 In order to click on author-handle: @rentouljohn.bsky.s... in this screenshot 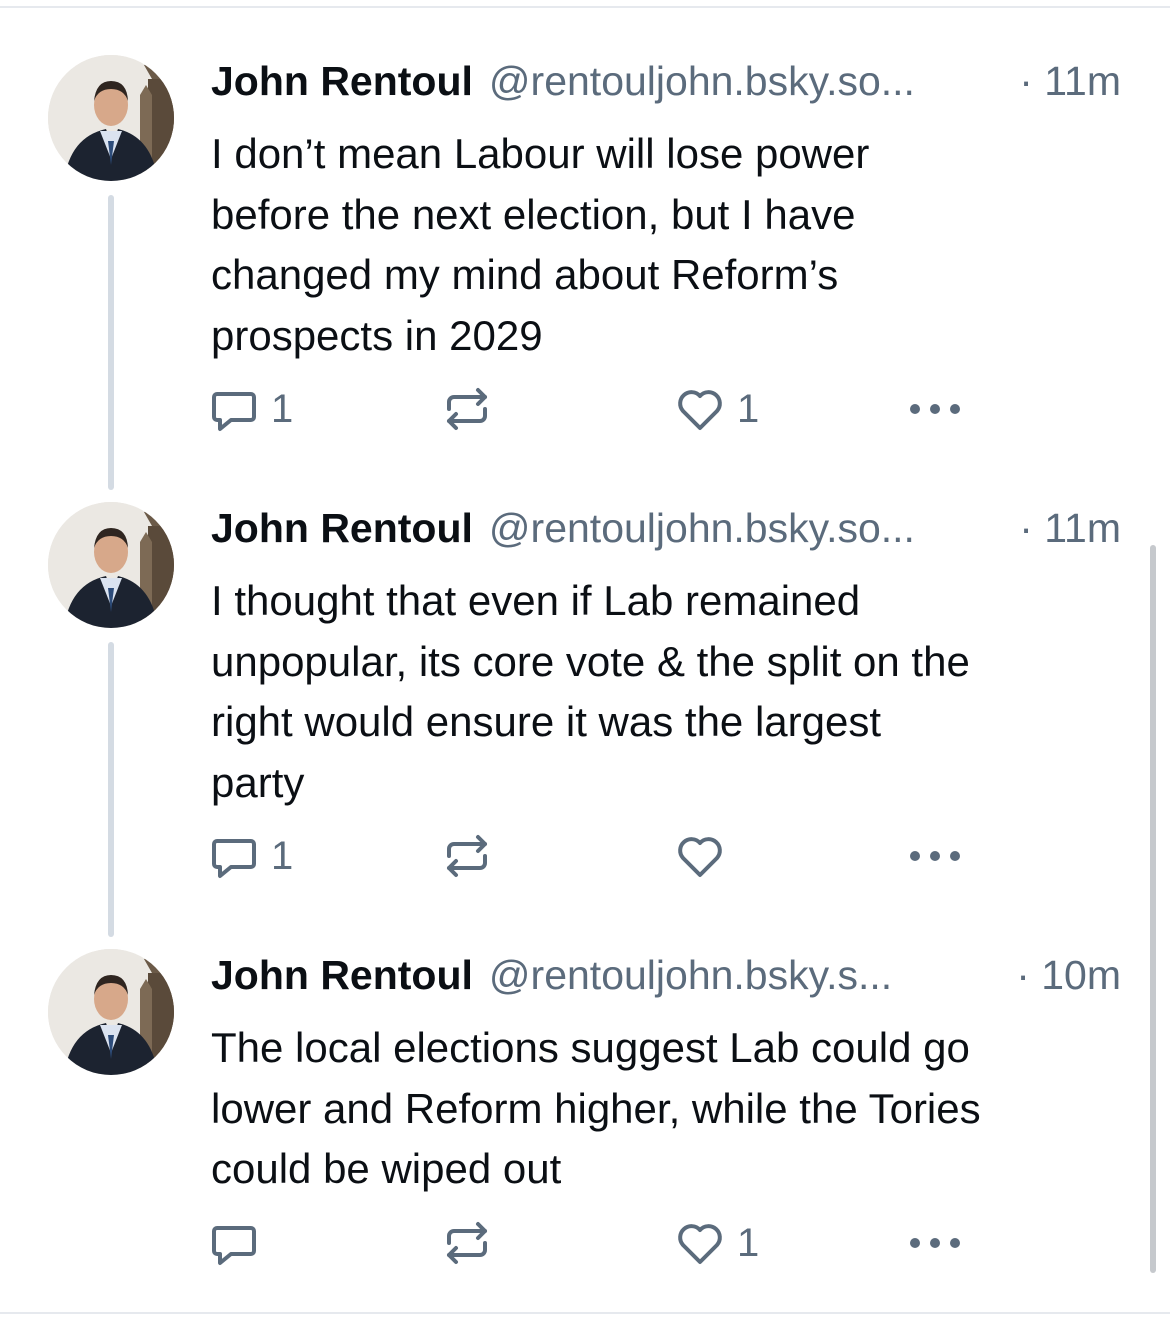, I will do `click(690, 975)`.